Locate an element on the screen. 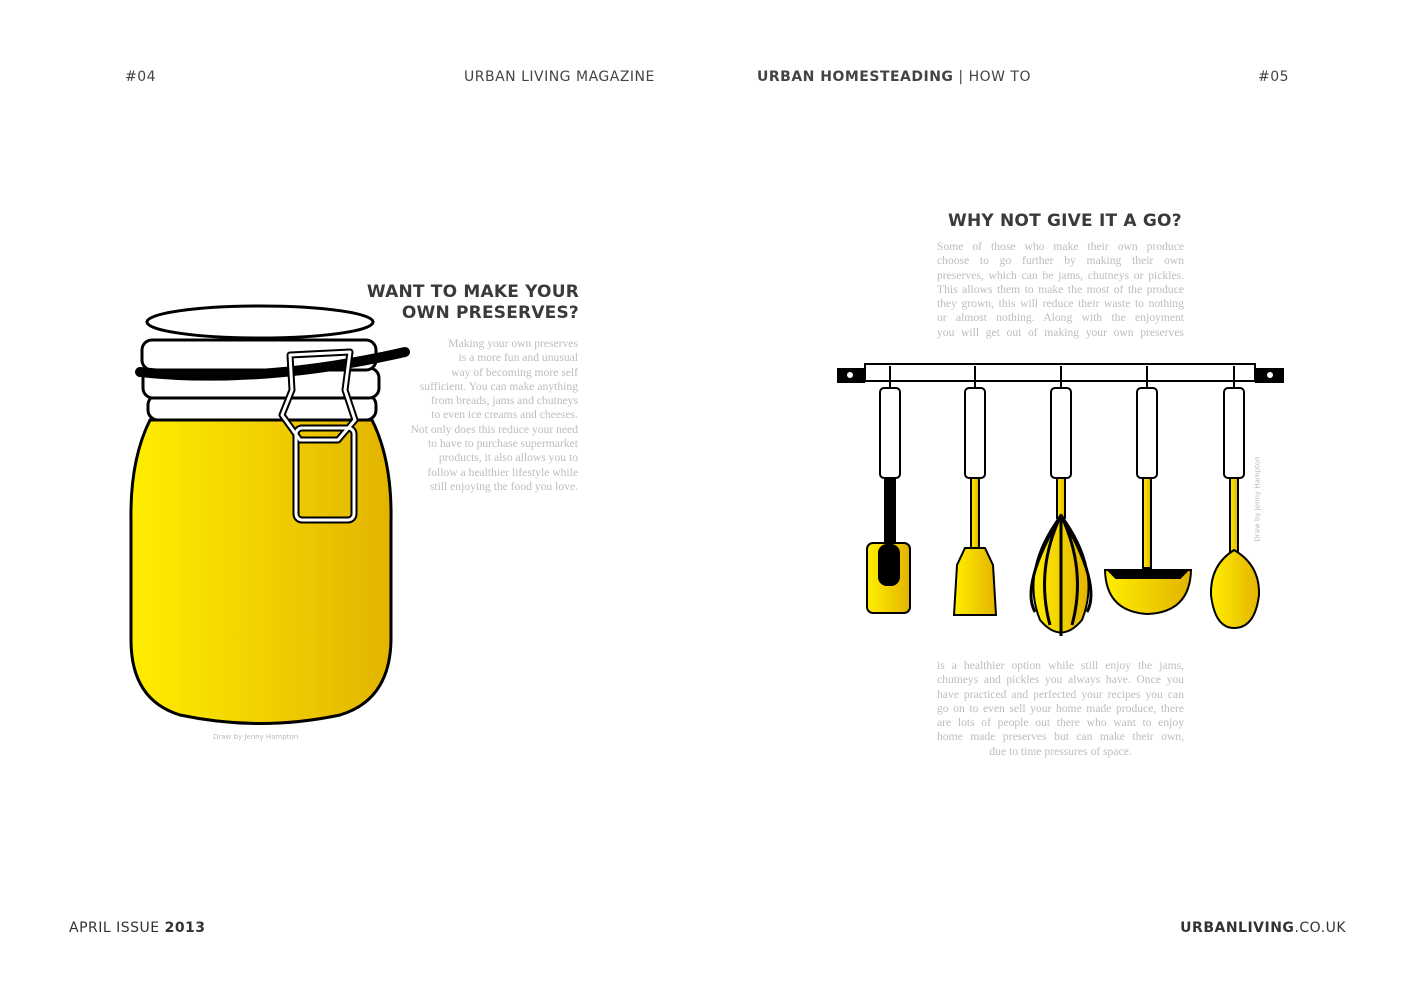 This screenshot has height=1000, width=1414. spatula is located at coordinates (888, 545).